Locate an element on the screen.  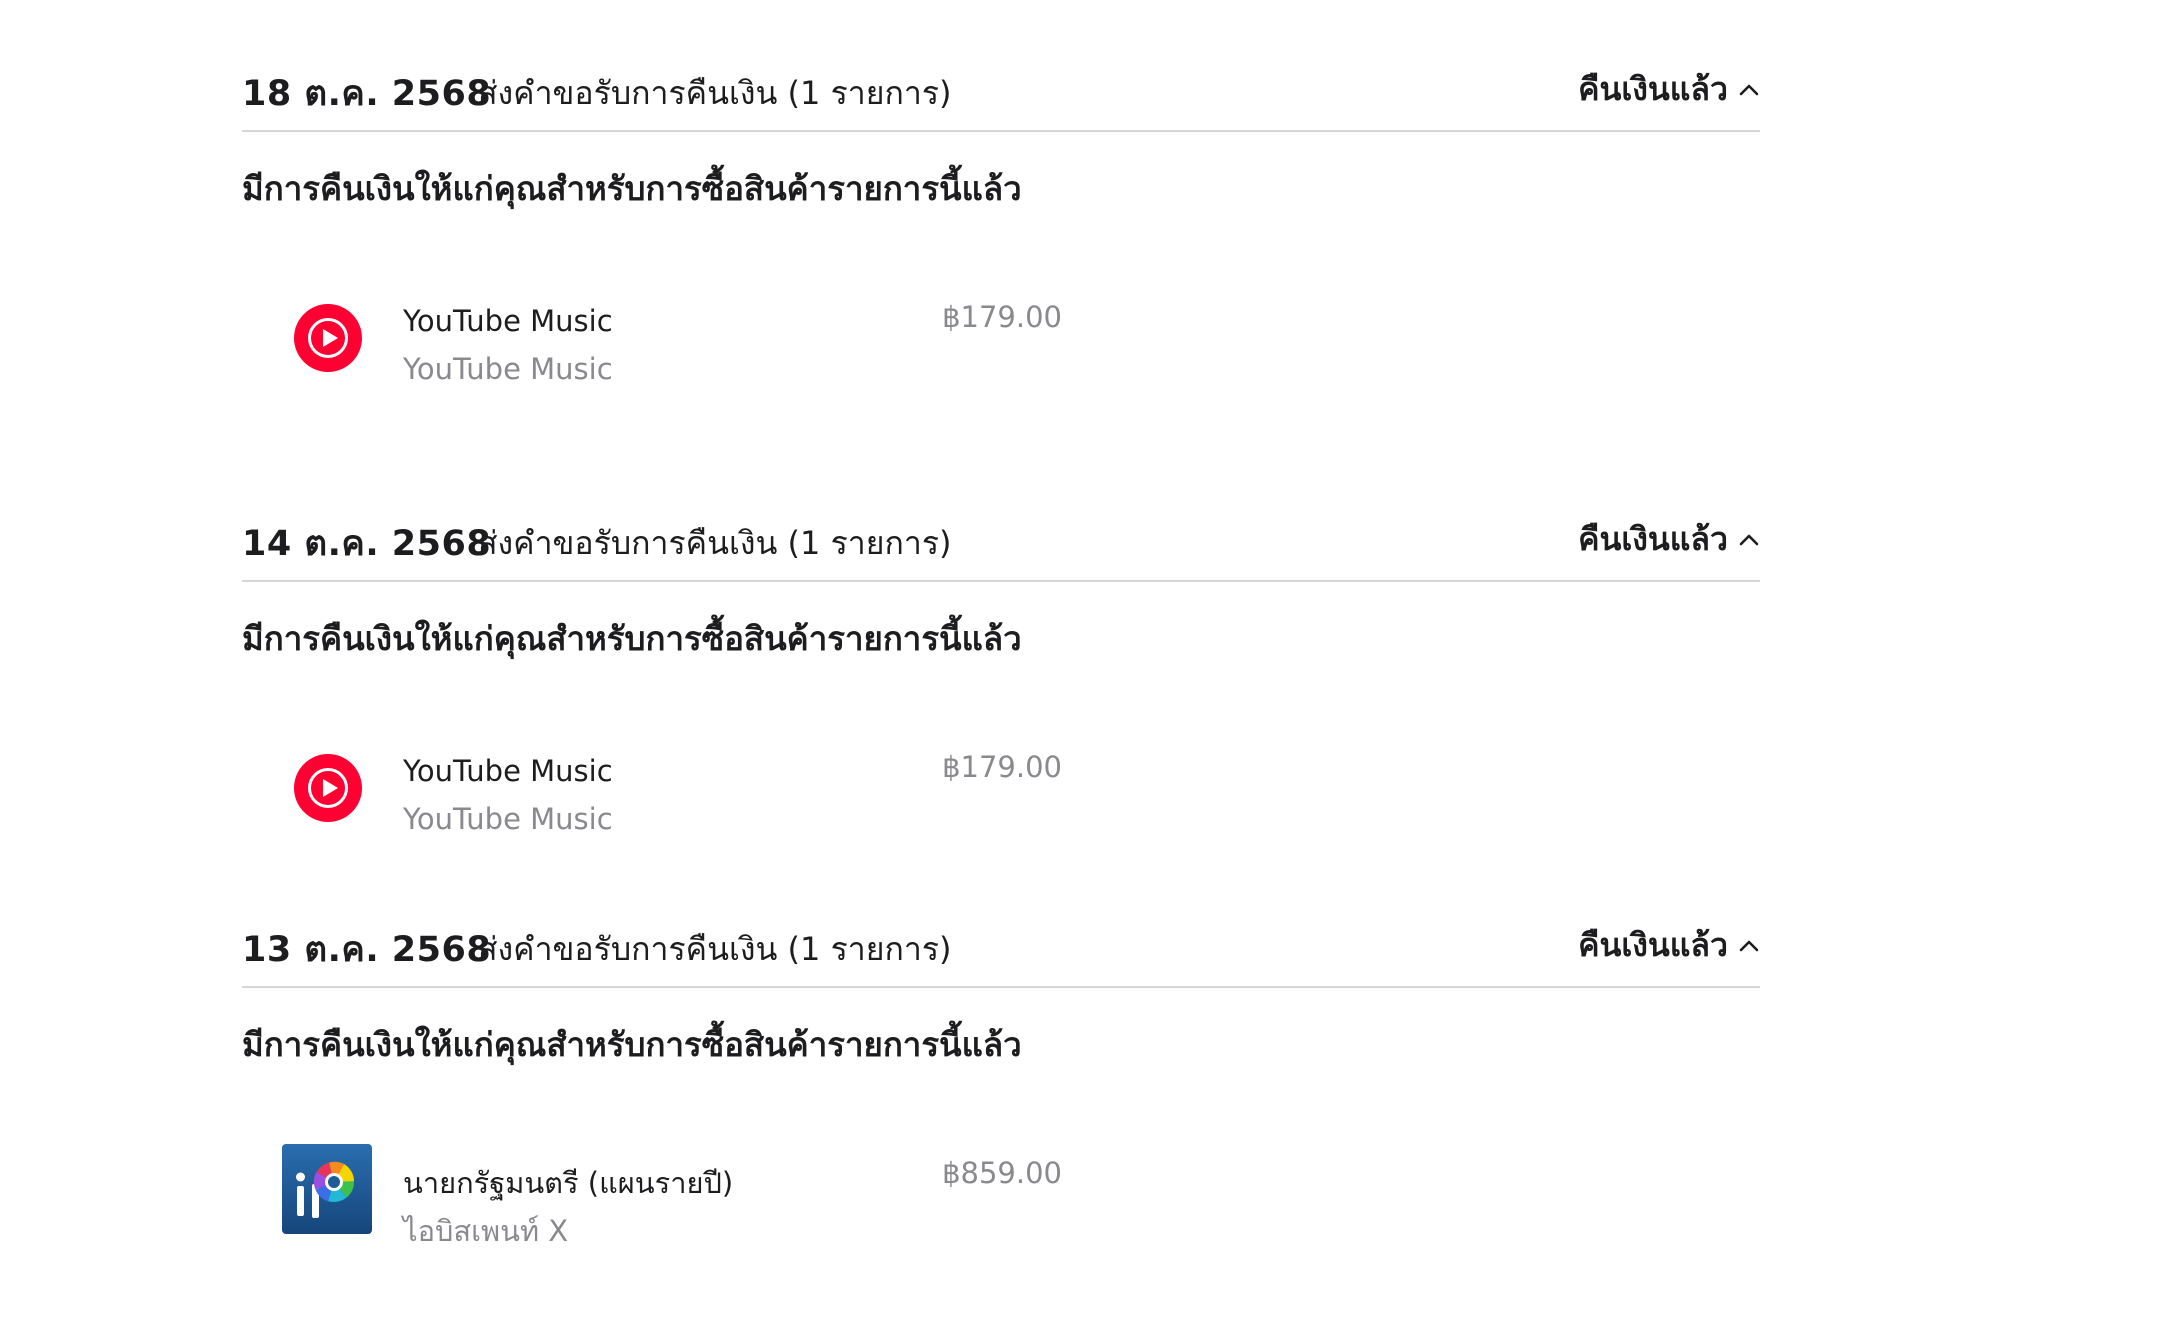
section-date: 18 ต.ค. 2568 is located at coordinates (367, 94).